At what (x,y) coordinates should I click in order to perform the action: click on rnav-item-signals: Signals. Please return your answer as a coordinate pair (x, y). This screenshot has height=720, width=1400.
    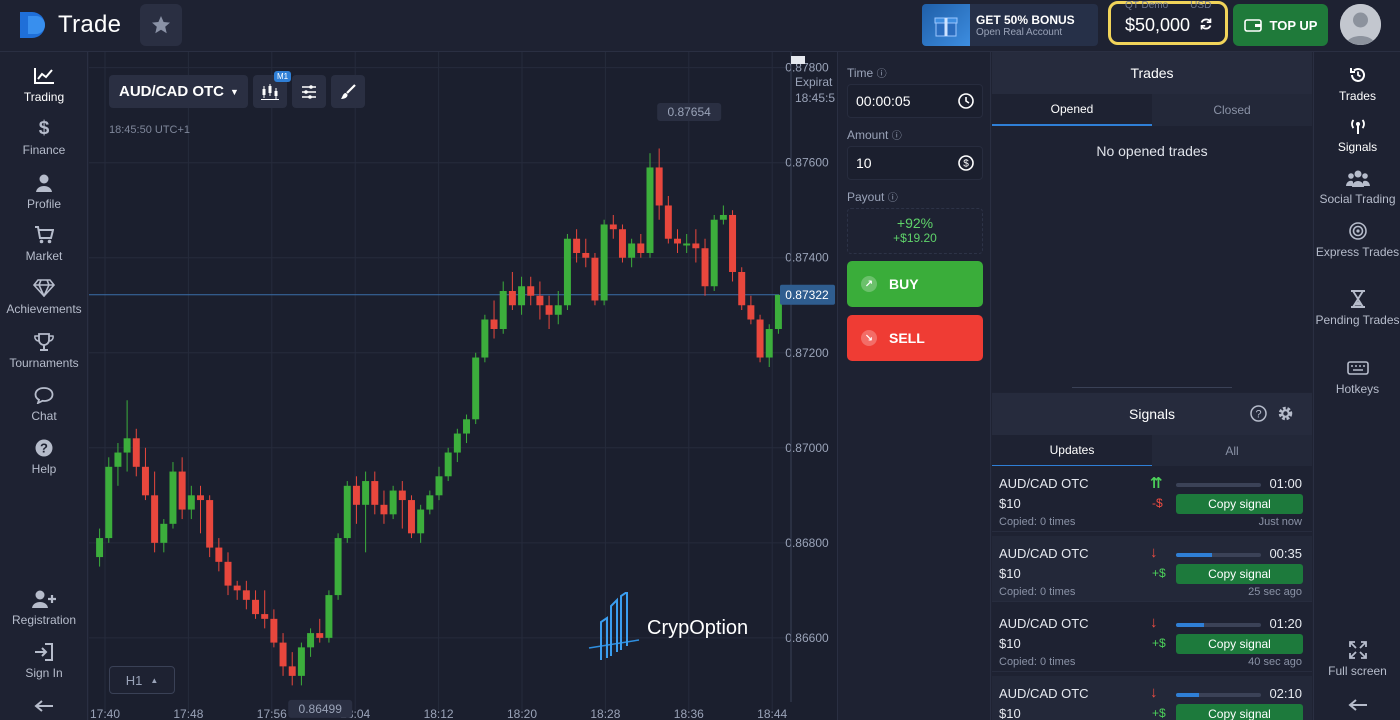
    Looking at the image, I should click on (1357, 134).